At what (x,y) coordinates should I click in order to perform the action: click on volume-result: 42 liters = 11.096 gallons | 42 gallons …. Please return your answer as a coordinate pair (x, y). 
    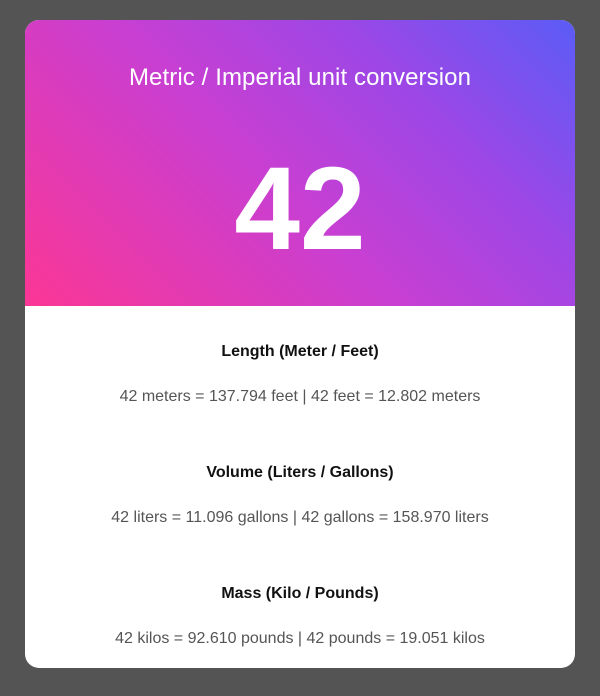
    Looking at the image, I should click on (300, 517).